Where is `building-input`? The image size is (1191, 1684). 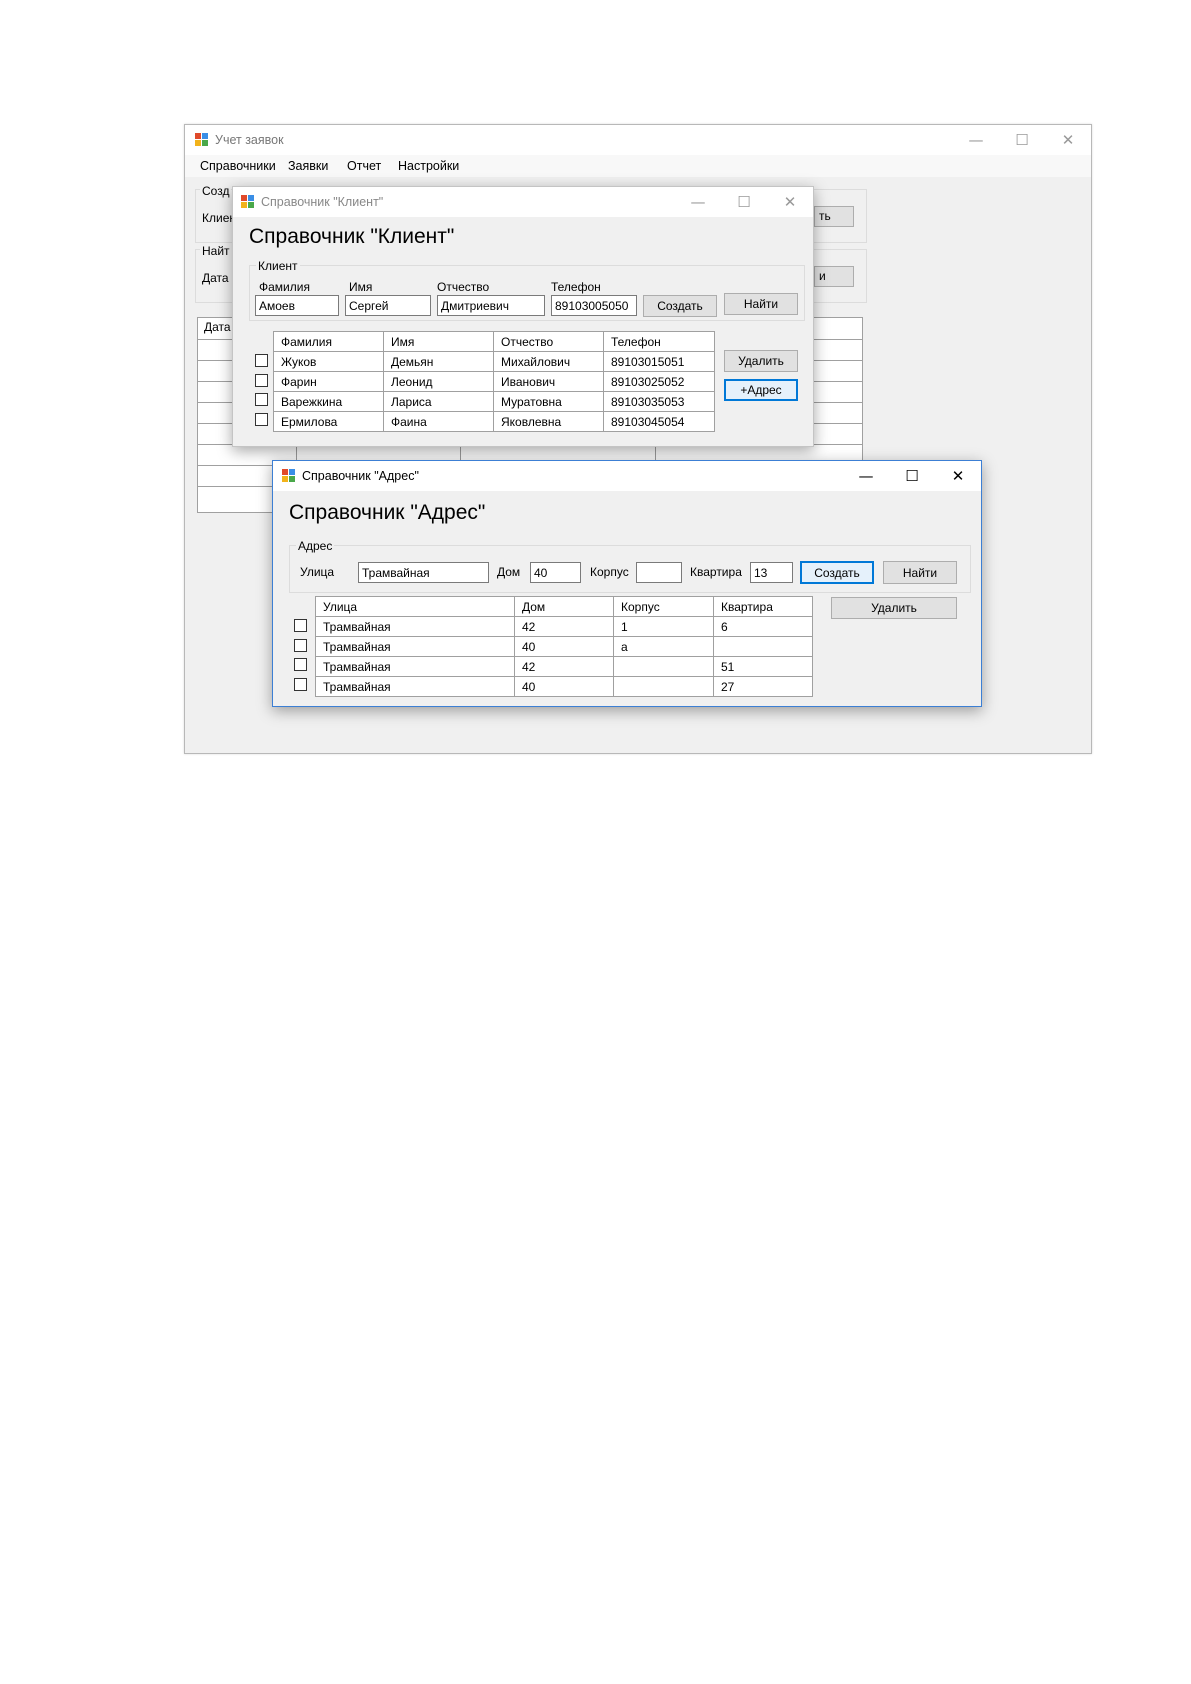 building-input is located at coordinates (659, 572).